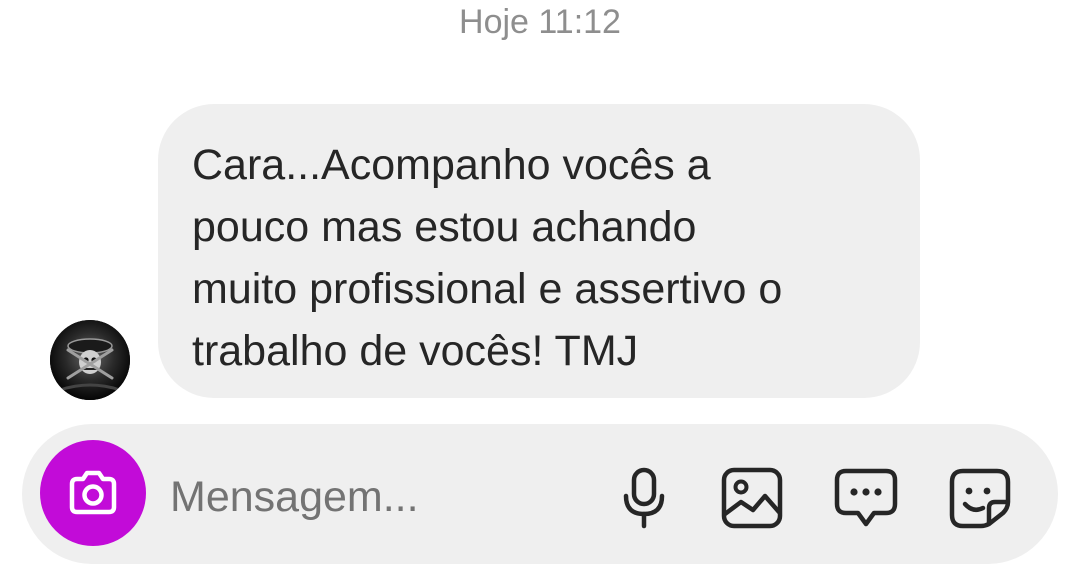 The width and height of the screenshot is (1080, 564). I want to click on message-timestamp: Hoje 11:12, so click(540, 22).